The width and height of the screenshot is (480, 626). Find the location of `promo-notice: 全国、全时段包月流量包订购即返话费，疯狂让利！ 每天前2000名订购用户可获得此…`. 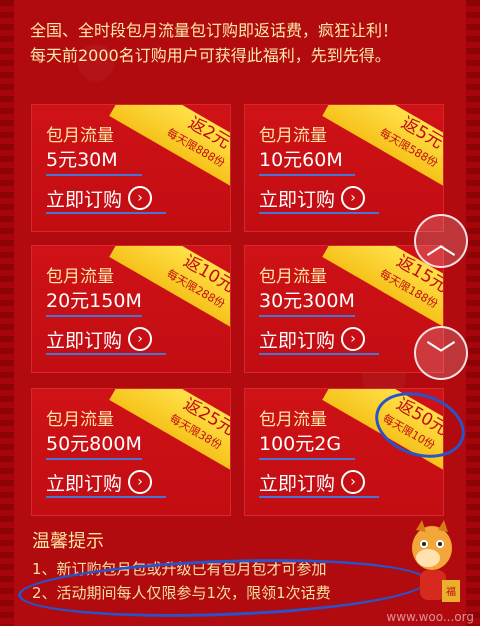

promo-notice: 全国、全时段包月流量包订购即返话费，疯狂让利！ 每天前2000名订购用户可获得此… is located at coordinates (240, 43).